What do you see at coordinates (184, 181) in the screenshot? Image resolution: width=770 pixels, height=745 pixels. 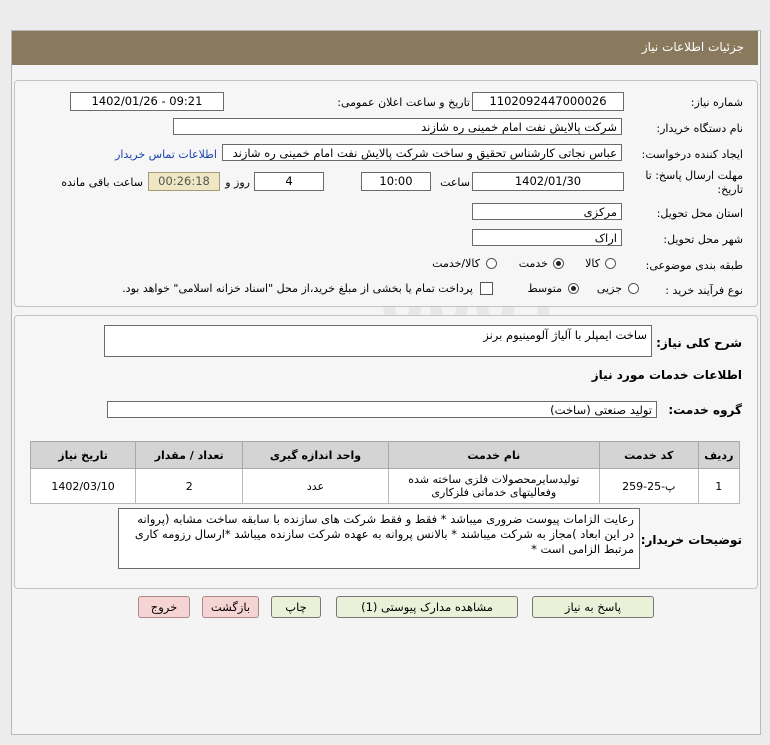 I see `remaining-time-field: 00:26:18` at bounding box center [184, 181].